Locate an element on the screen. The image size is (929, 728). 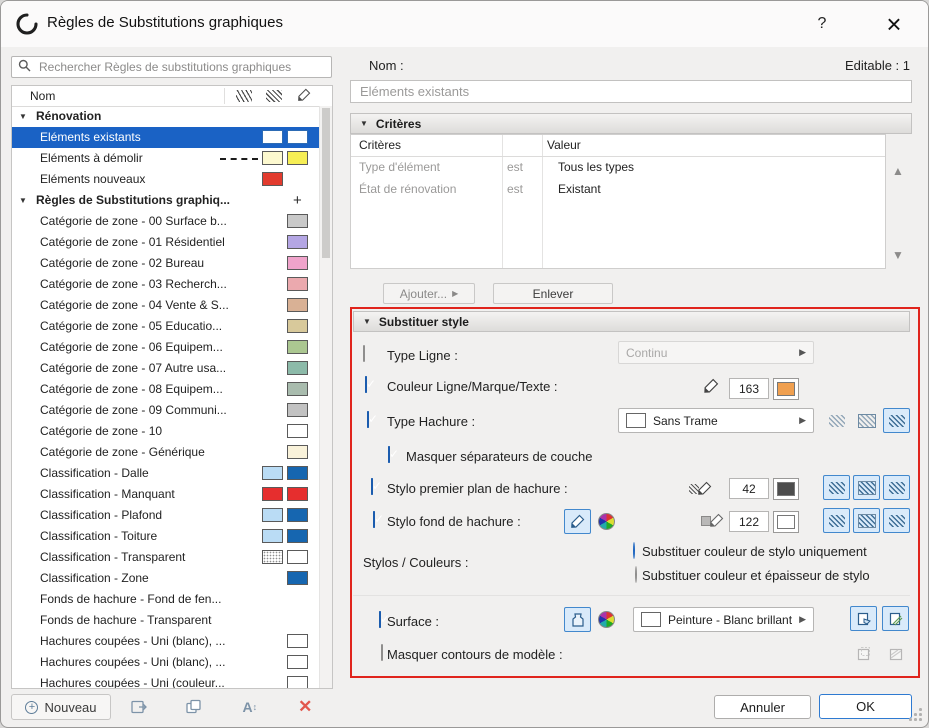
line-type-checkbox is located at coordinates (364, 353).